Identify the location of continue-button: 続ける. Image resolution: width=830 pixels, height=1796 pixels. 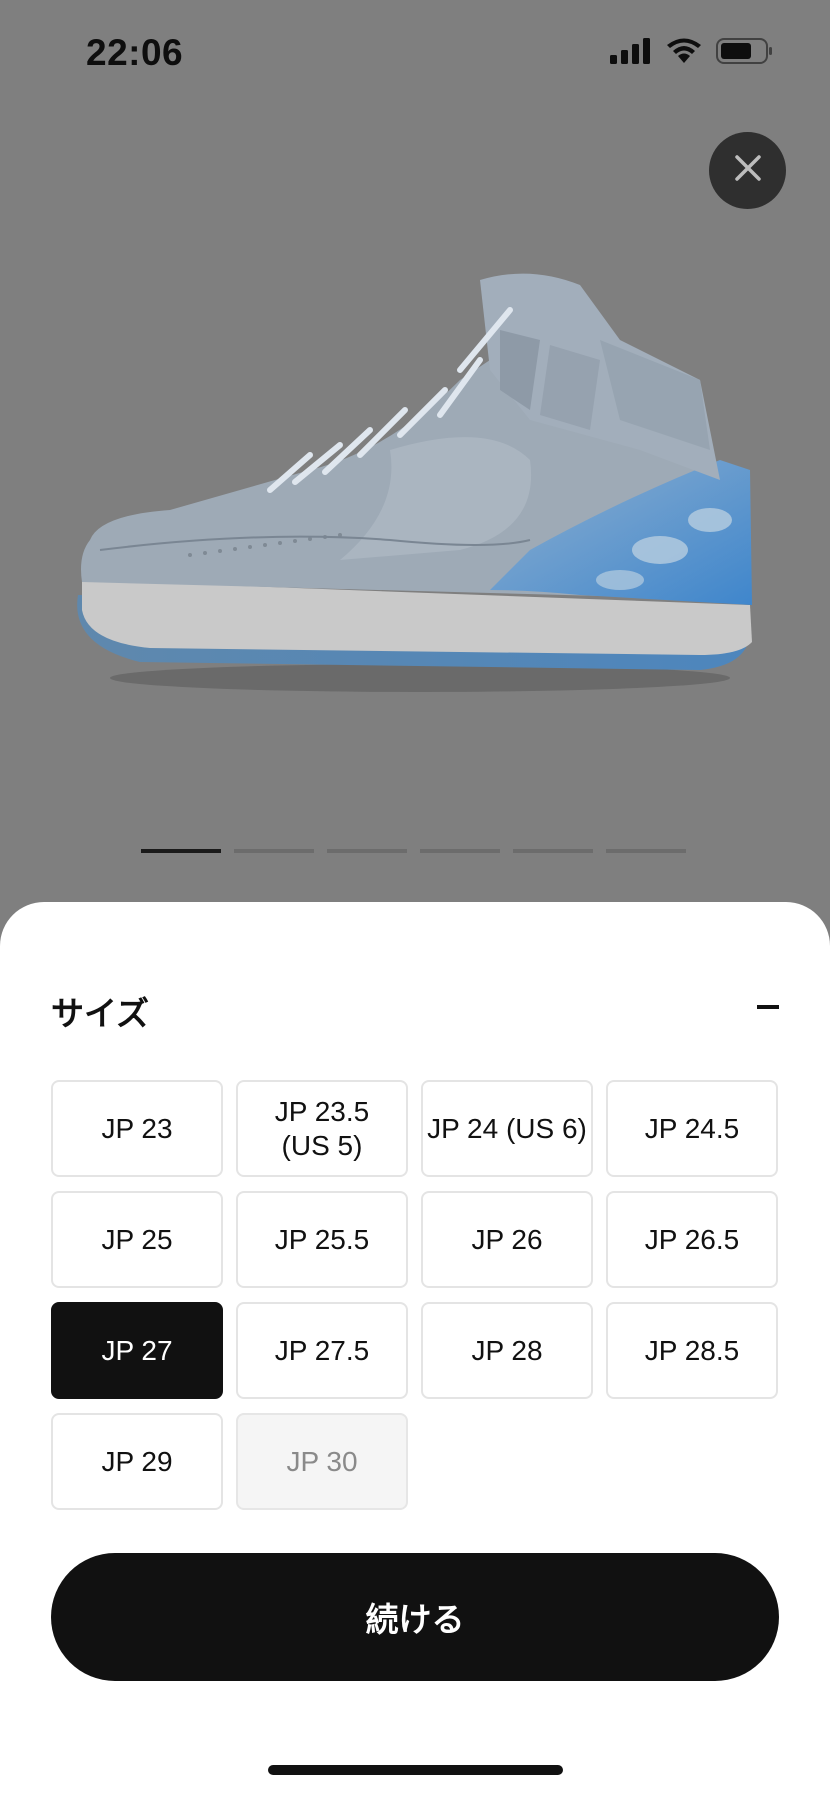
(415, 1617).